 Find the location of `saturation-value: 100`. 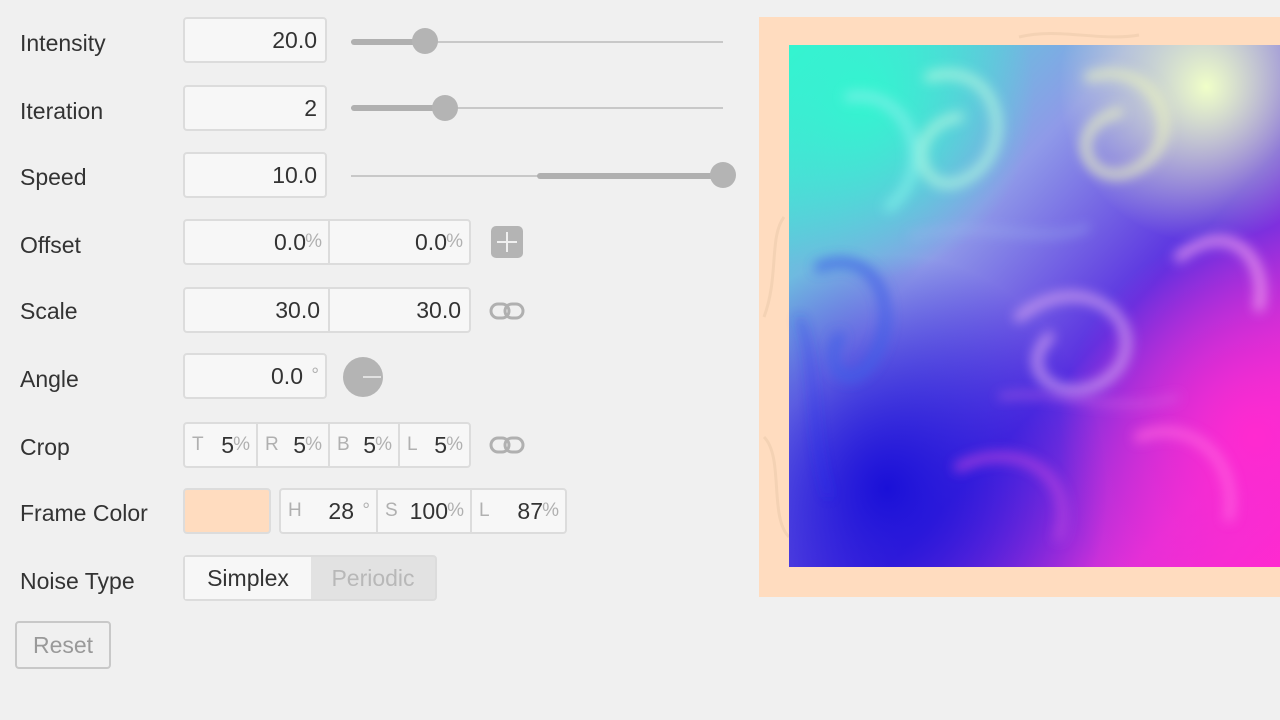

saturation-value: 100 is located at coordinates (428, 511).